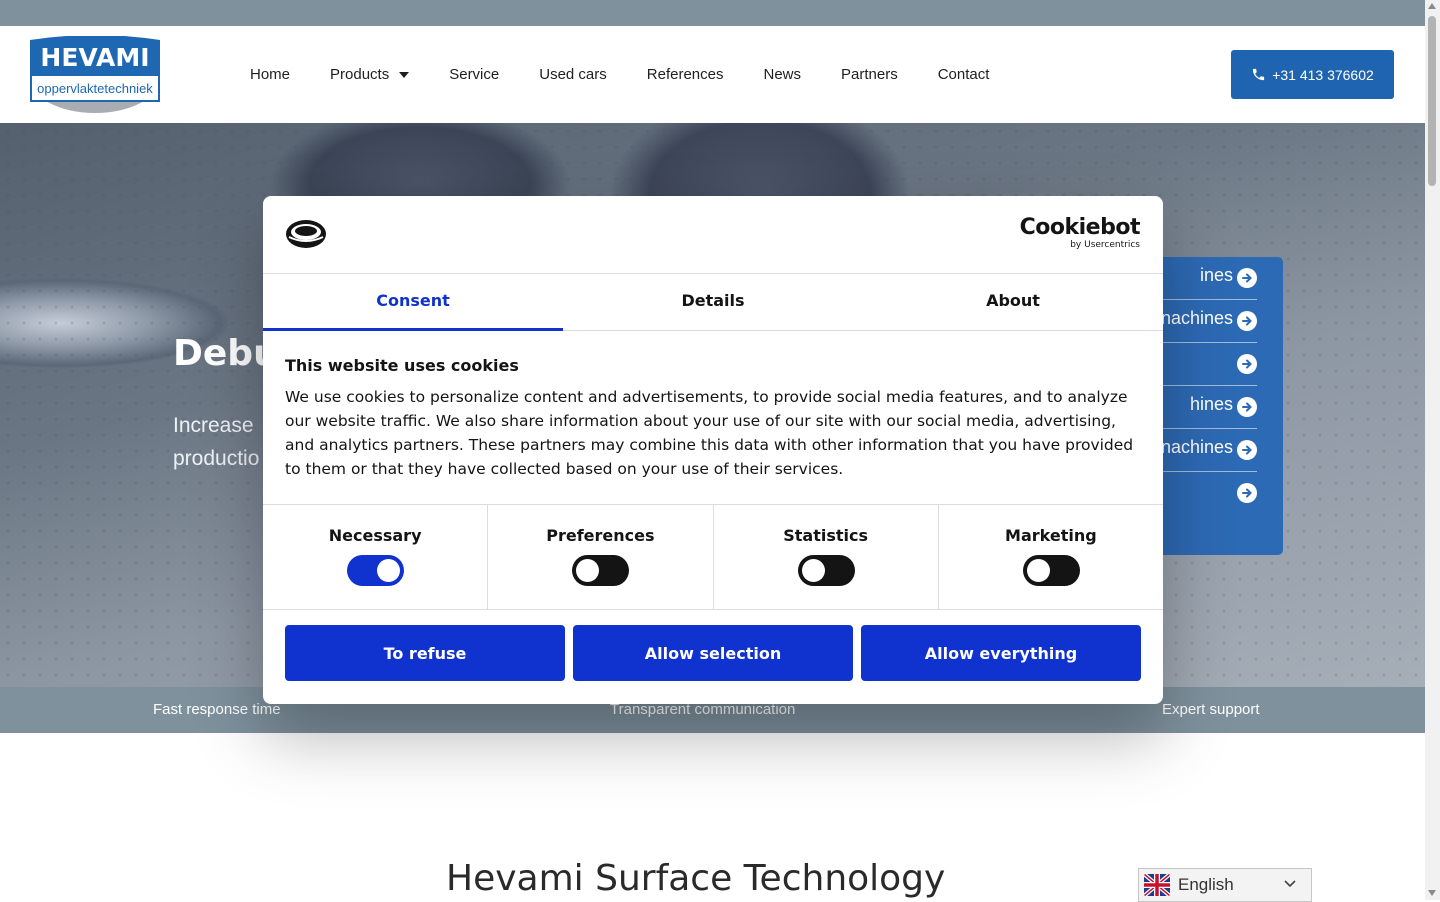 Image resolution: width=1440 pixels, height=902 pixels. What do you see at coordinates (1216, 275) in the screenshot?
I see `product-link-label: ines` at bounding box center [1216, 275].